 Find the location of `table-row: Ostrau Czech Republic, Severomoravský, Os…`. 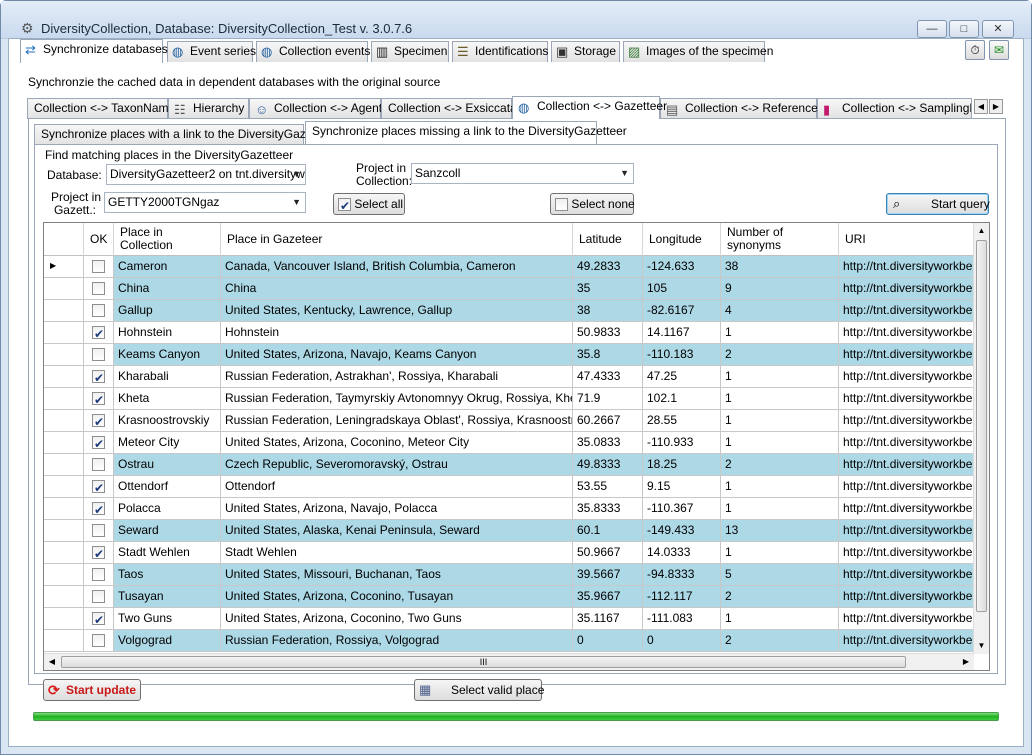

table-row: Ostrau Czech Republic, Severomoravský, Os… is located at coordinates (509, 465).